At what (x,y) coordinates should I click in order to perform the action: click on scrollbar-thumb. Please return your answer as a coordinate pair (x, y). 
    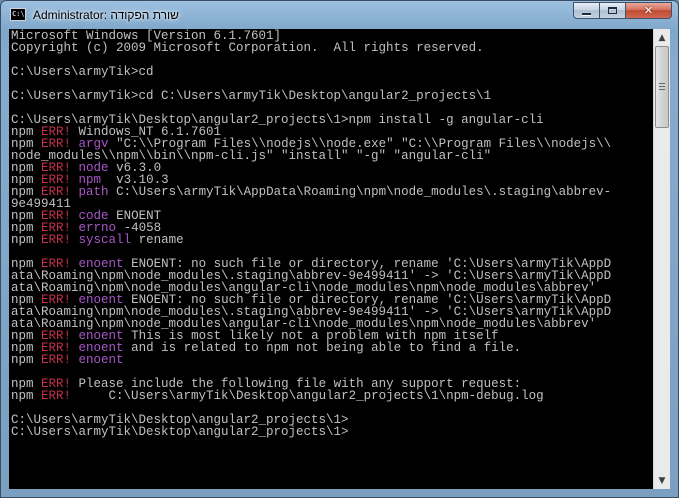
    Looking at the image, I should click on (662, 87).